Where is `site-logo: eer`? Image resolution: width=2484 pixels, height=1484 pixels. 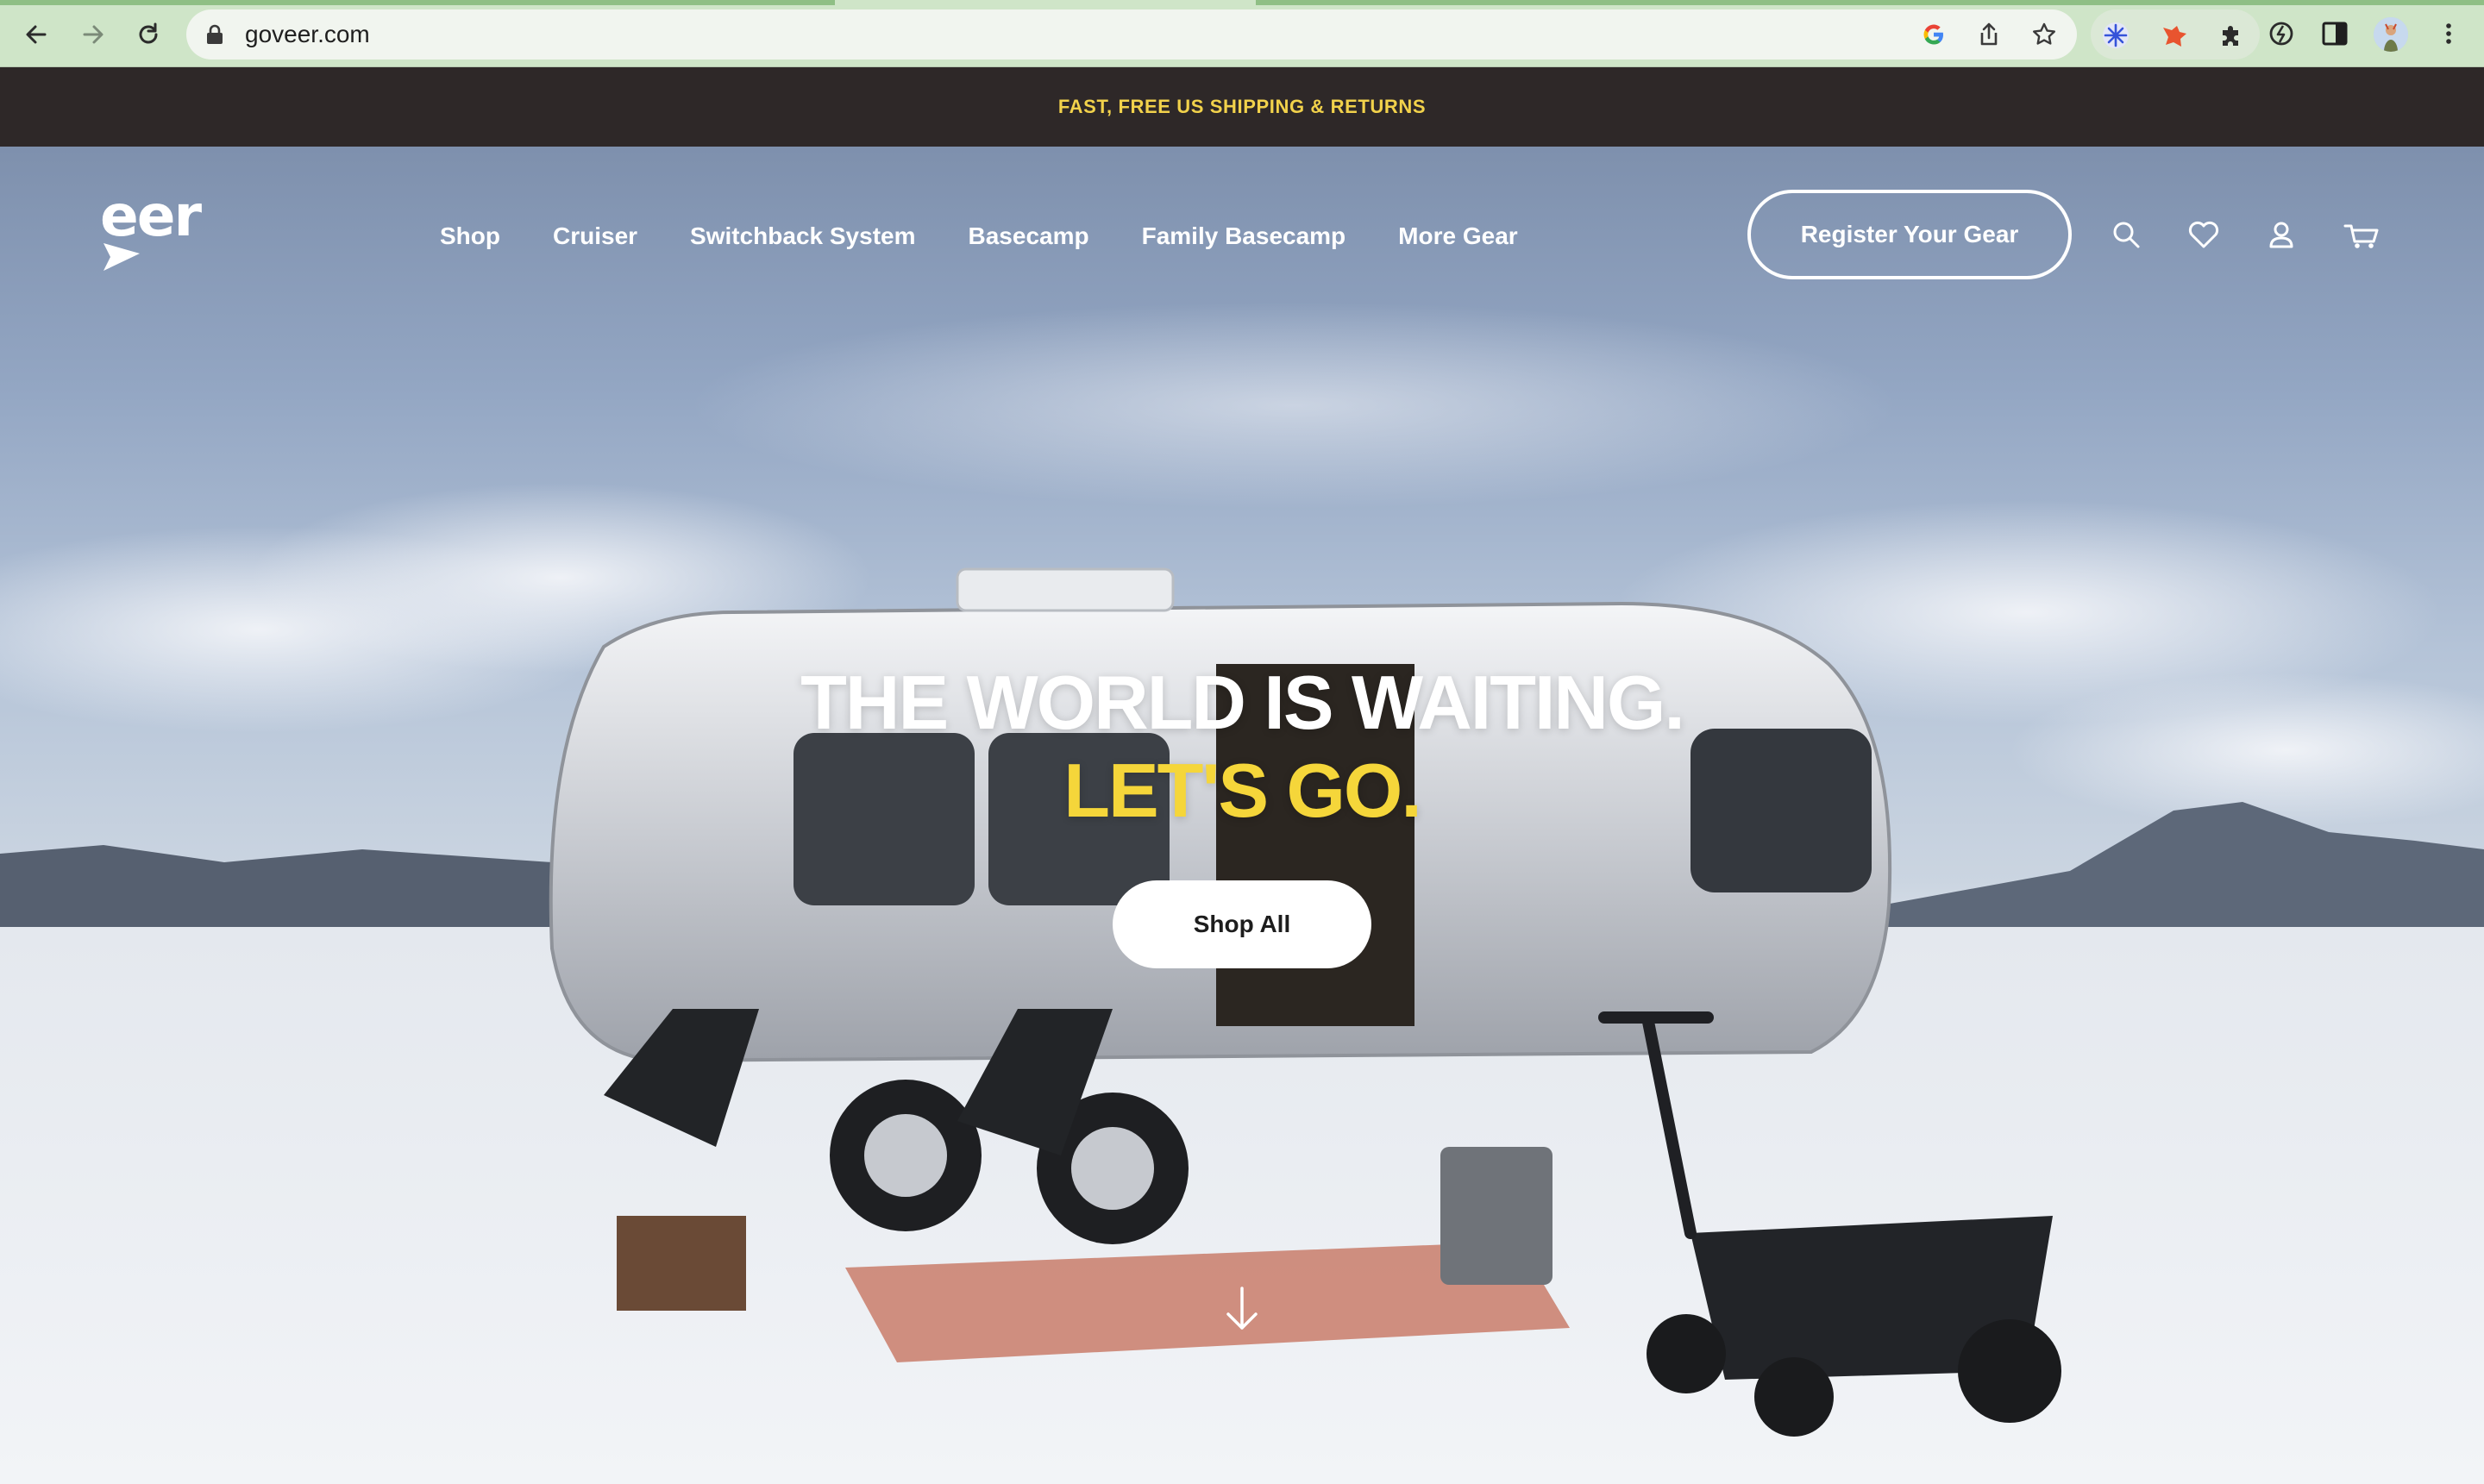
site-logo: eer is located at coordinates (156, 231).